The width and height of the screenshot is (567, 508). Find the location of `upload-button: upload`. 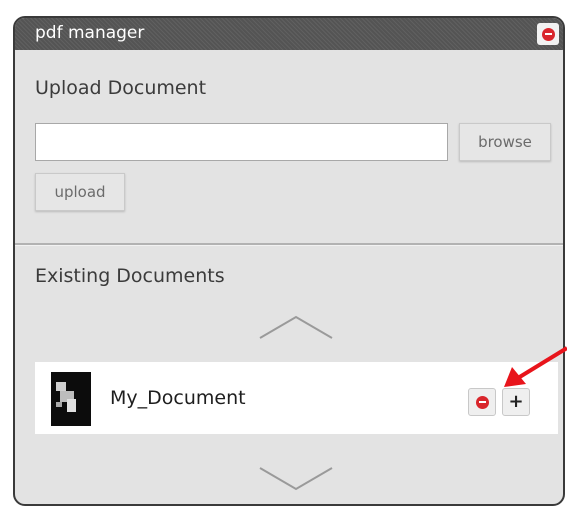

upload-button: upload is located at coordinates (80, 192).